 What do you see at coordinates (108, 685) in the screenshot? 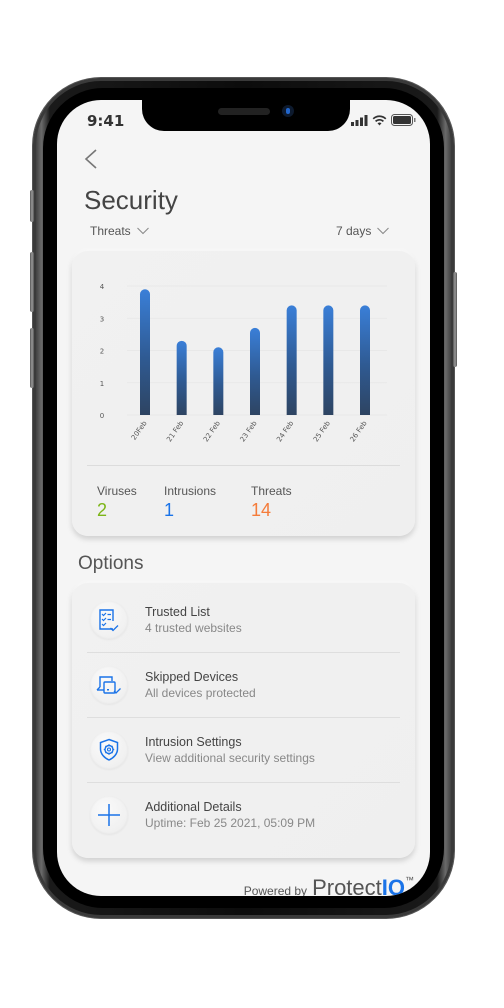
I see `devices-check-icon` at bounding box center [108, 685].